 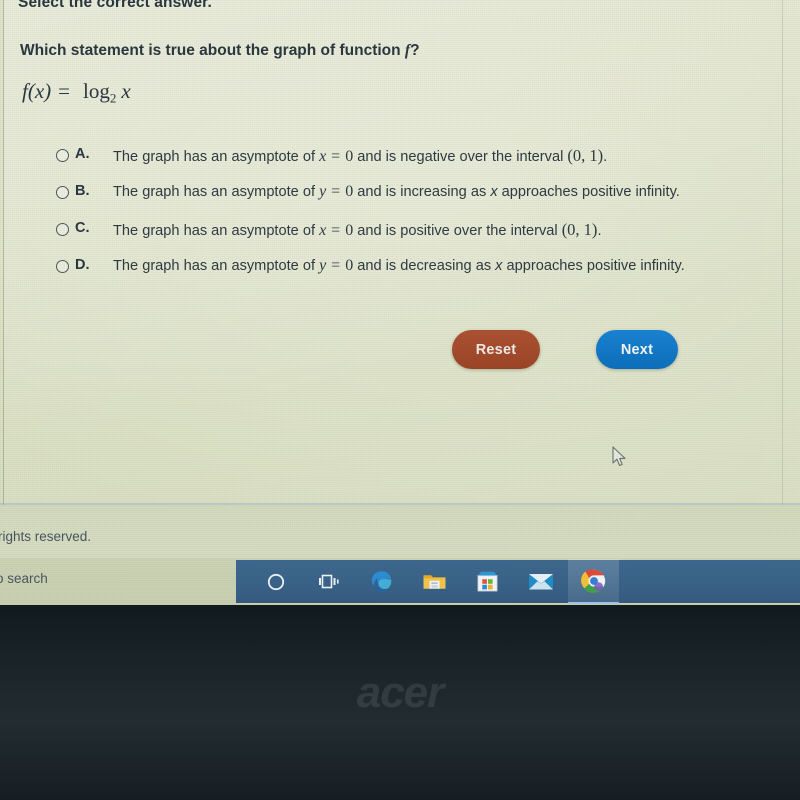 What do you see at coordinates (599, 231) in the screenshot?
I see `option-c-period: .` at bounding box center [599, 231].